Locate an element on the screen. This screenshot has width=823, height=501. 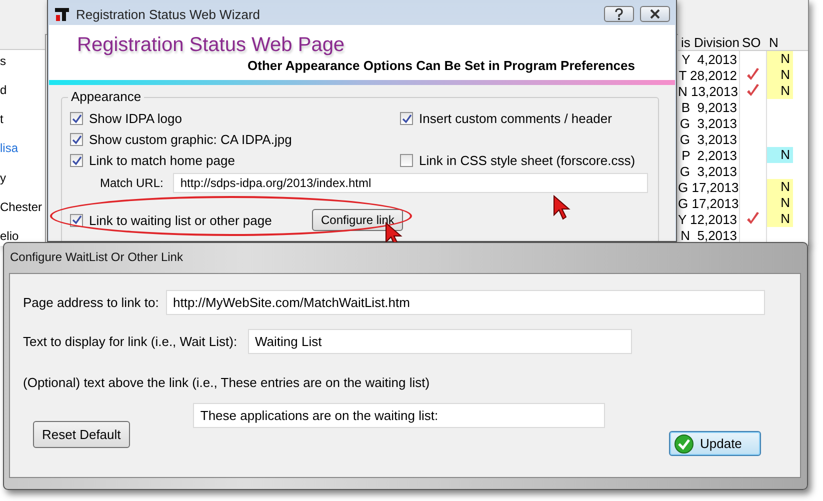
list-item: lisa is located at coordinates (22, 148).